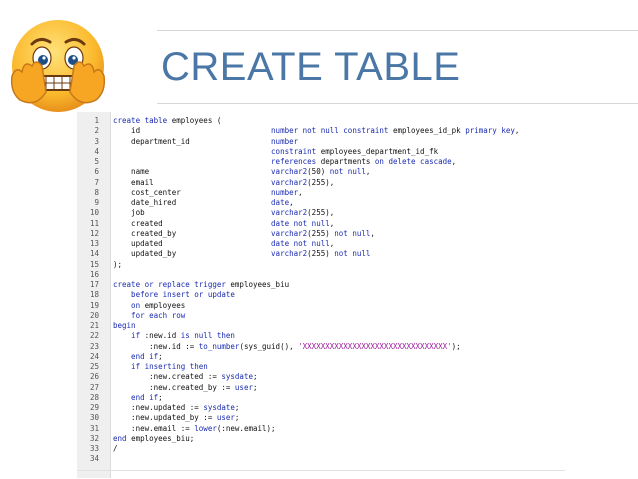 The image size is (638, 479). Describe the element at coordinates (185, 387) in the screenshot. I see `code-text: :new.created_by := user;` at that location.